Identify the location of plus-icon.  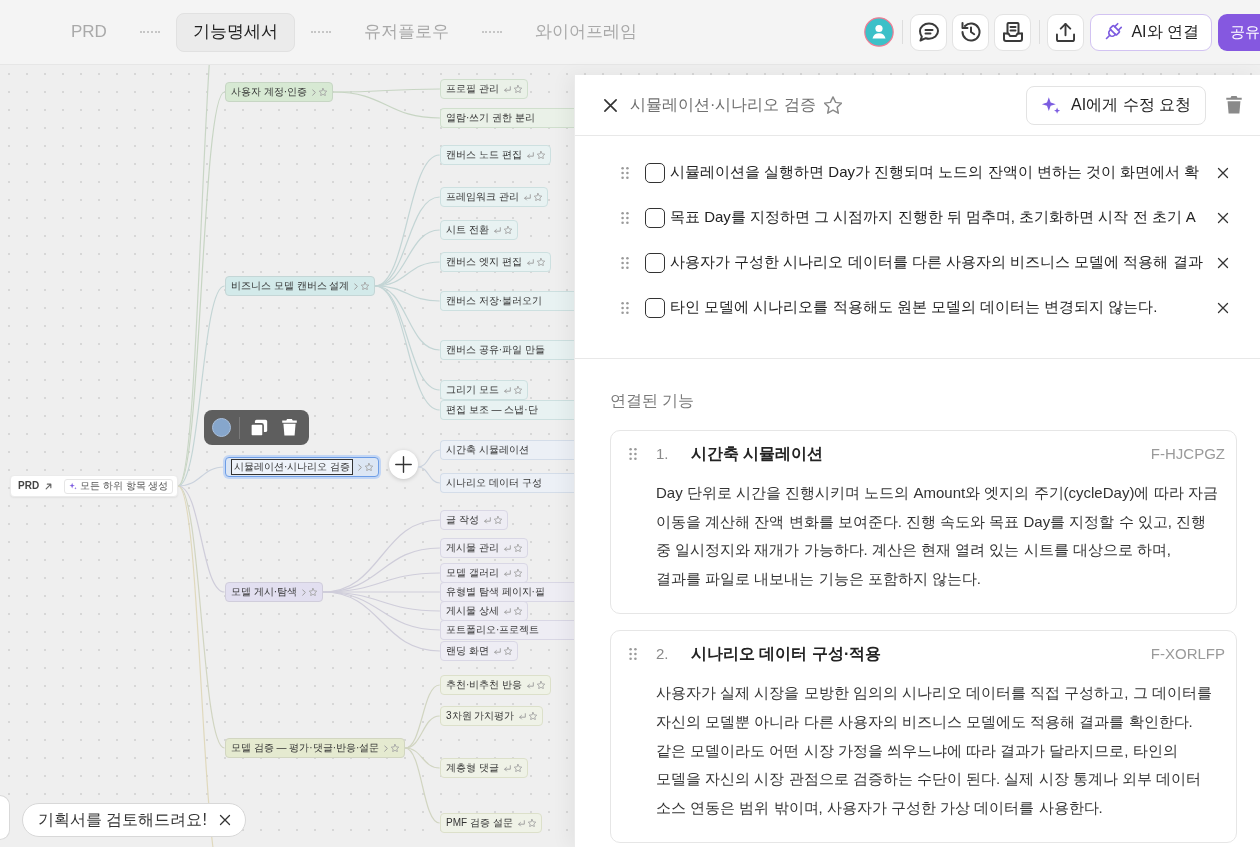
(404, 464).